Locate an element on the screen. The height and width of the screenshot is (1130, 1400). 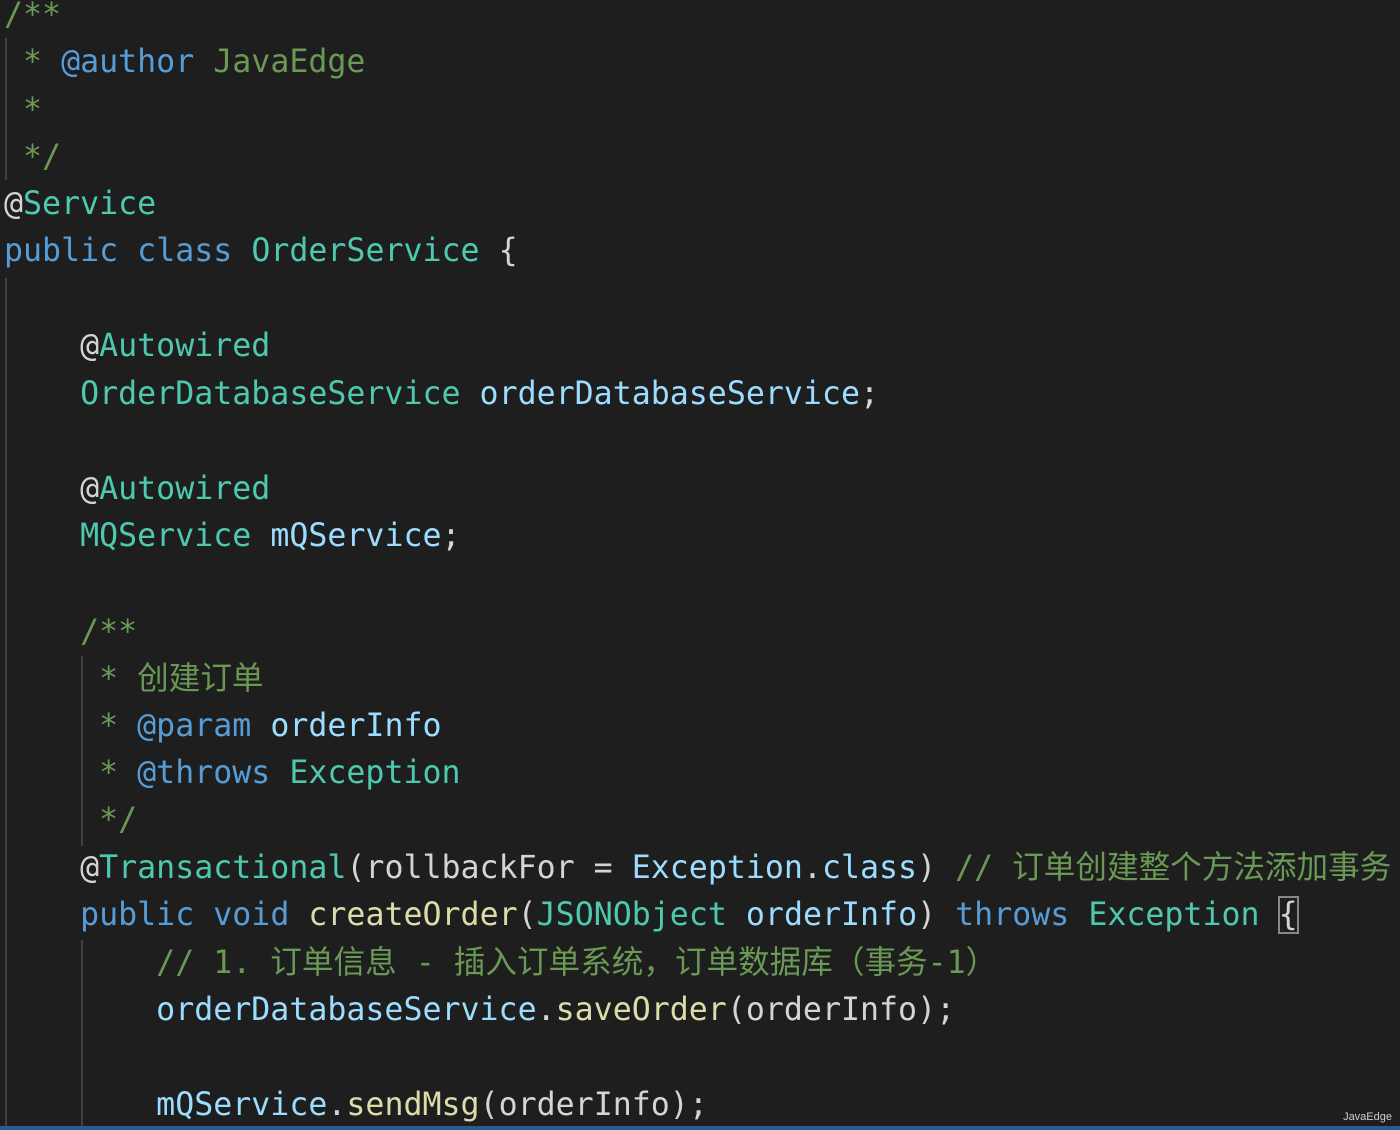
code-line: // 1. 订单信息 - 插入订单系统，订单数据库（事务-1） is located at coordinates (500, 963).